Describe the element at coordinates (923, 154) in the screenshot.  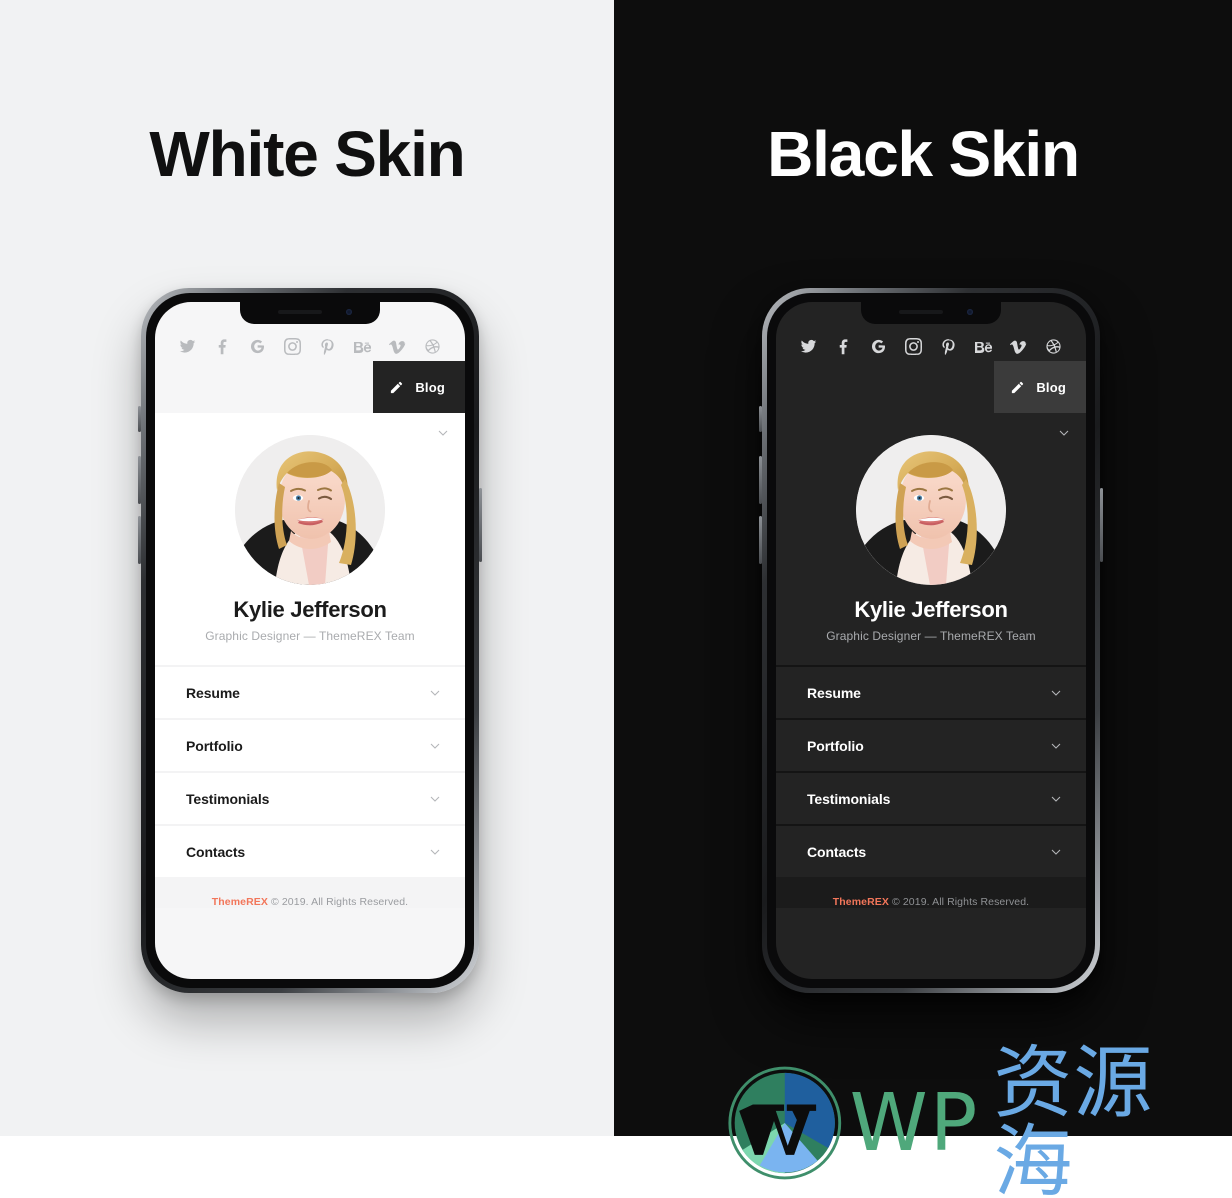
I see `black-skin-title: Black Skin` at that location.